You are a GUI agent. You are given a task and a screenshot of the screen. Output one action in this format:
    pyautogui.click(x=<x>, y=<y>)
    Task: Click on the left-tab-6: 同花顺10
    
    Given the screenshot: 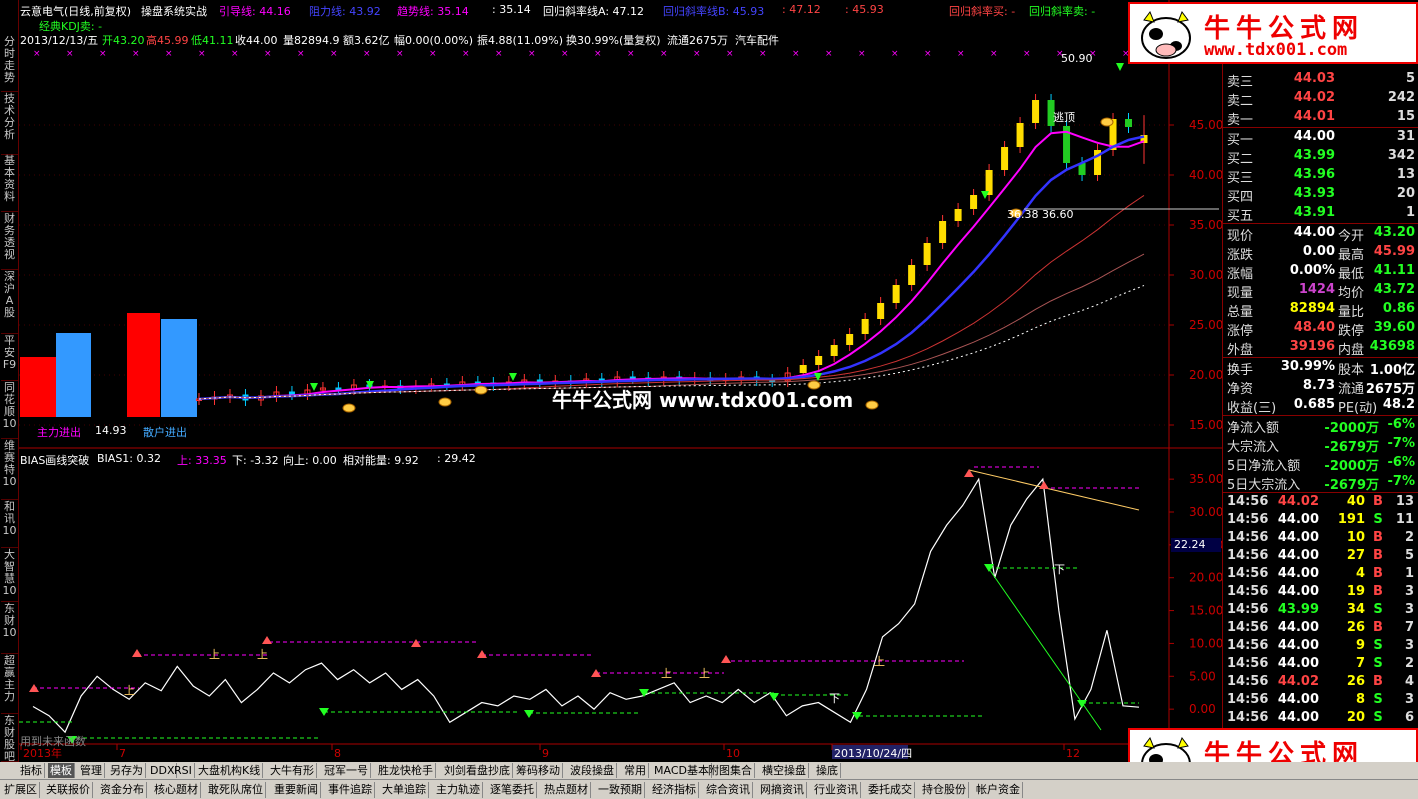 What is the action you would take?
    pyautogui.click(x=9, y=410)
    